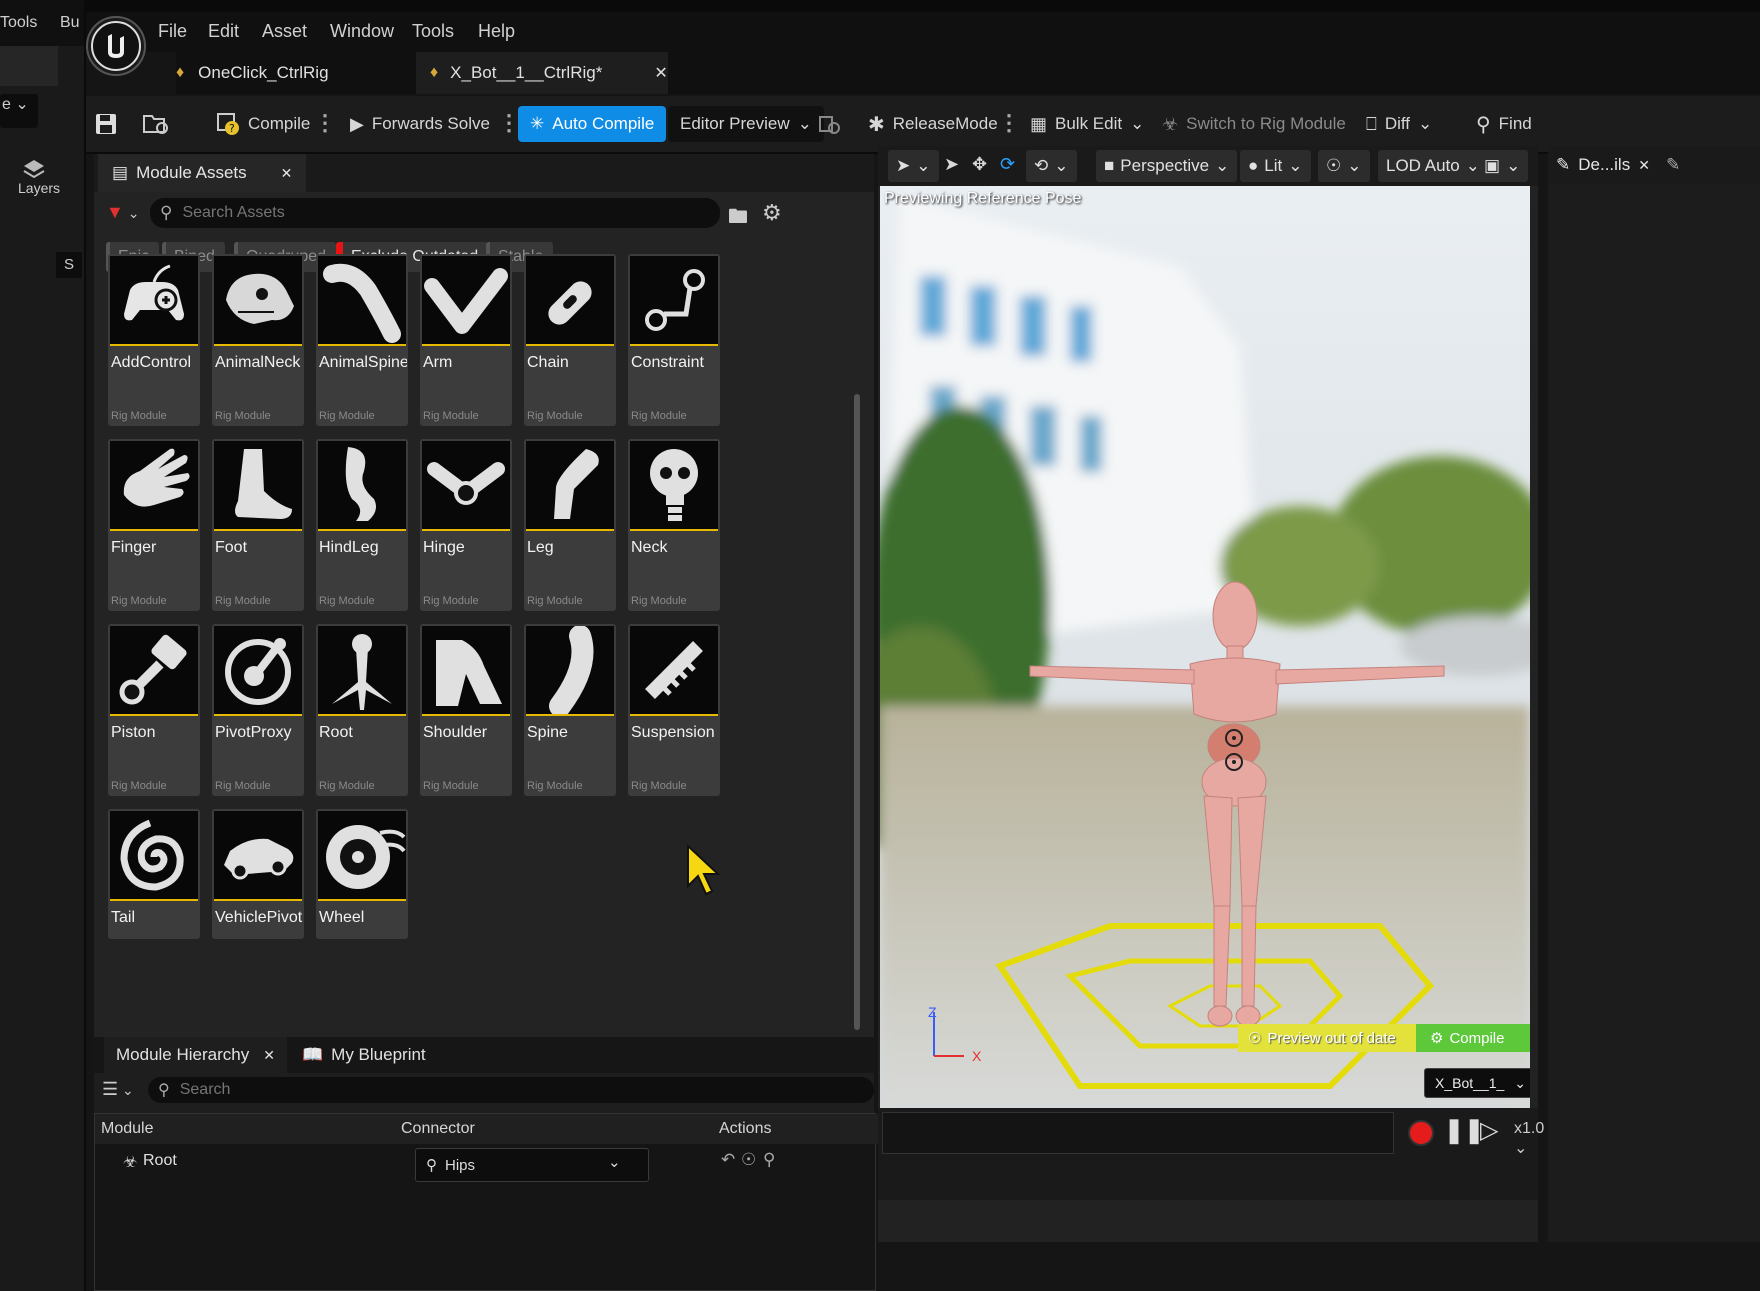 Image resolution: width=1760 pixels, height=1291 pixels. What do you see at coordinates (1275, 166) in the screenshot?
I see `lit-dropdown: ● Lit ⌄` at bounding box center [1275, 166].